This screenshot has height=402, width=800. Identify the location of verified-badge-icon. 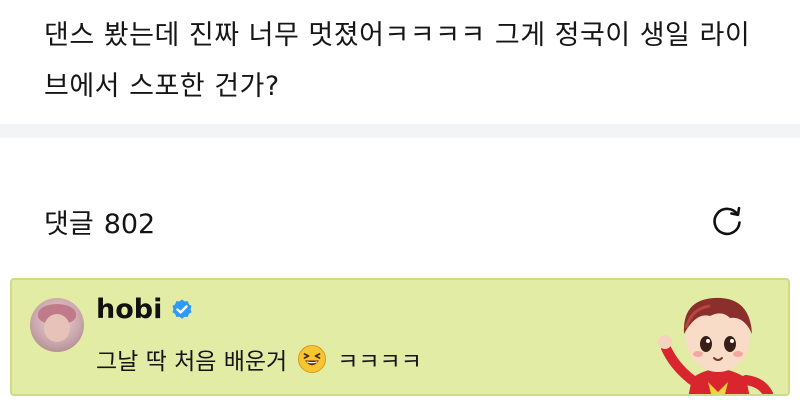
(182, 309).